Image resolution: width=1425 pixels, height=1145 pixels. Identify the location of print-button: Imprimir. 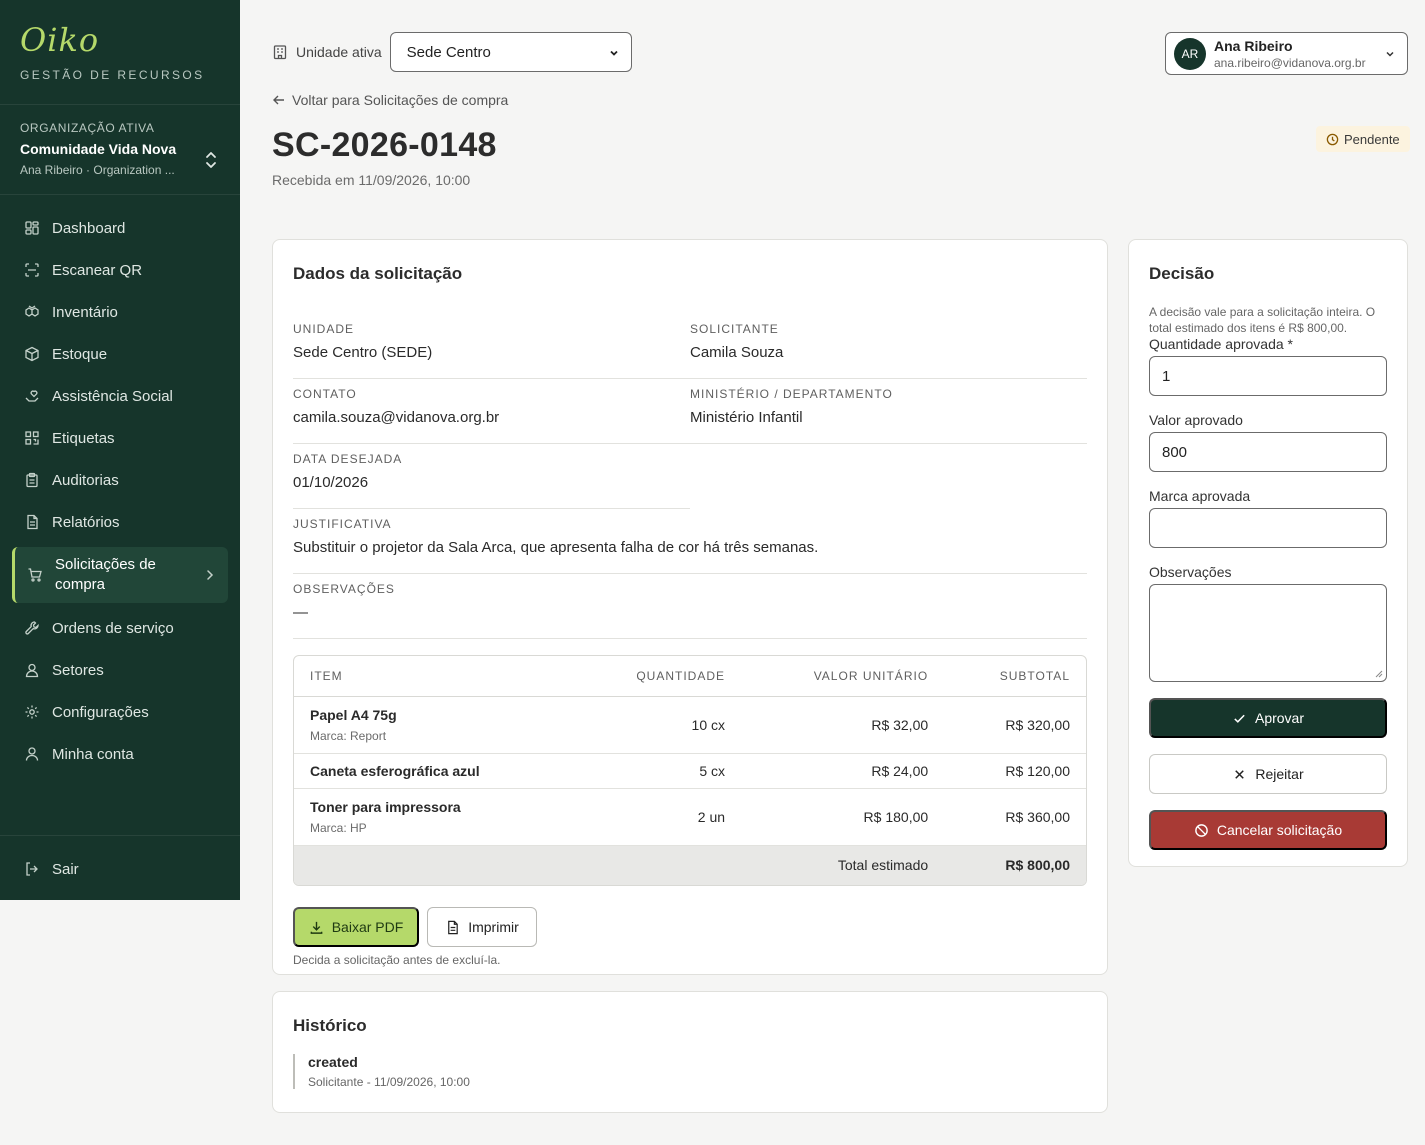
(482, 927).